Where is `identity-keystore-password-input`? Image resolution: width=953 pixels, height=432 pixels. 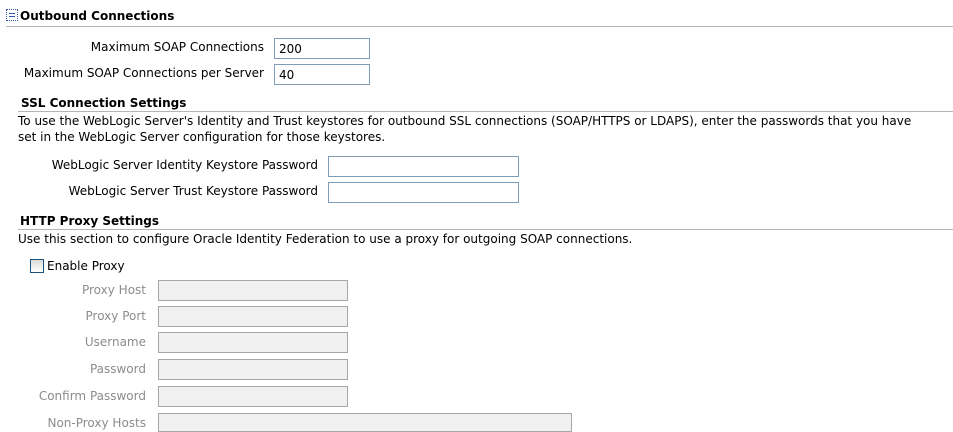 identity-keystore-password-input is located at coordinates (423, 166).